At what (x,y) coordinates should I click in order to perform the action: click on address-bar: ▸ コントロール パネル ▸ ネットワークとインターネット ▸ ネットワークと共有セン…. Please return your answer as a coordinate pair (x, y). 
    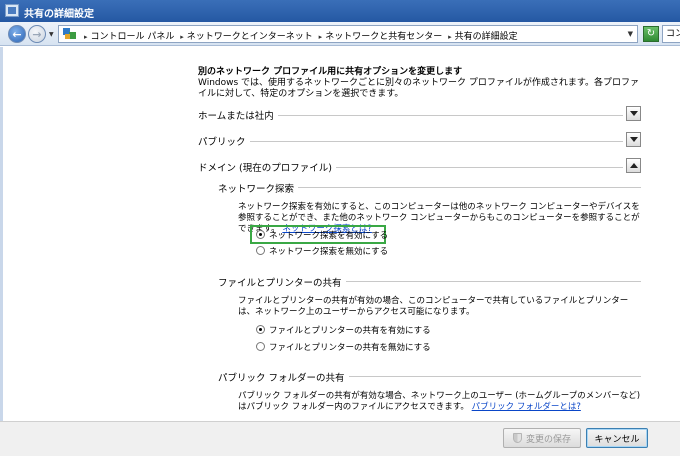
    Looking at the image, I should click on (348, 34).